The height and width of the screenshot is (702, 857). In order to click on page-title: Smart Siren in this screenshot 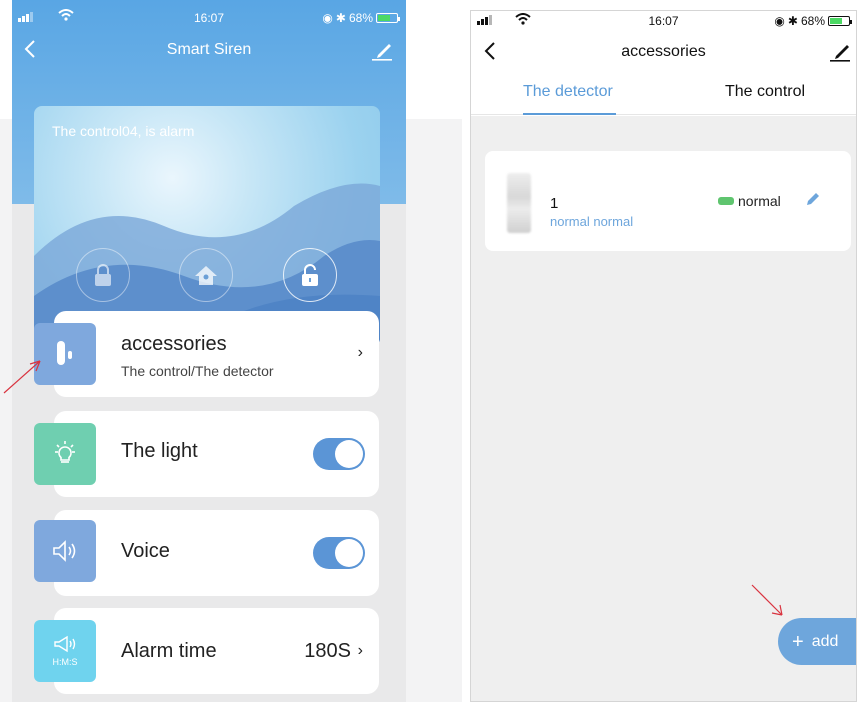, I will do `click(209, 49)`.